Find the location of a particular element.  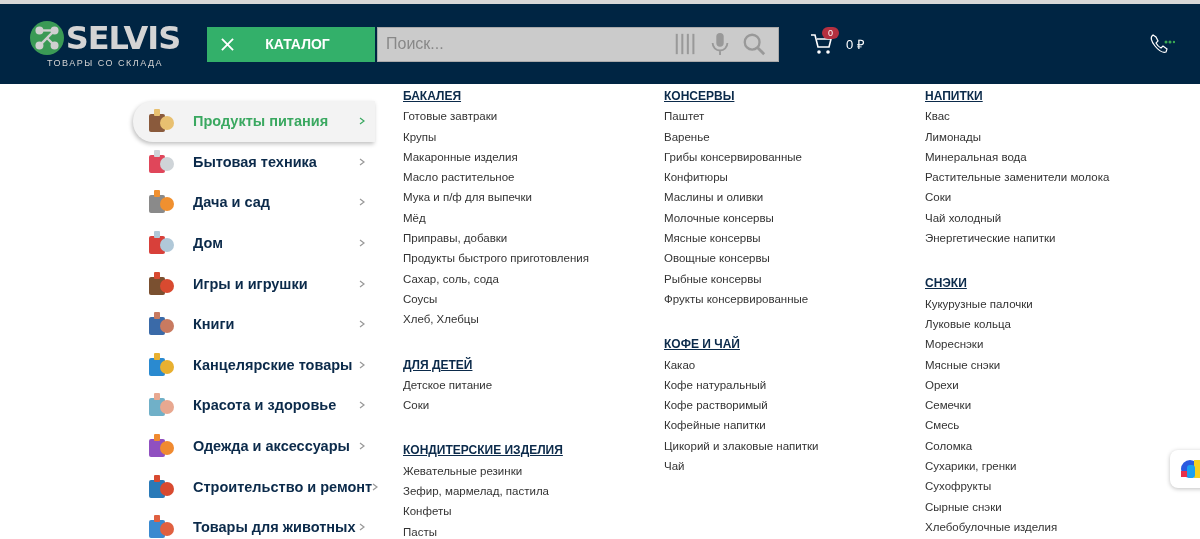

category-item: Одежда и аксессуары is located at coordinates (254, 446).